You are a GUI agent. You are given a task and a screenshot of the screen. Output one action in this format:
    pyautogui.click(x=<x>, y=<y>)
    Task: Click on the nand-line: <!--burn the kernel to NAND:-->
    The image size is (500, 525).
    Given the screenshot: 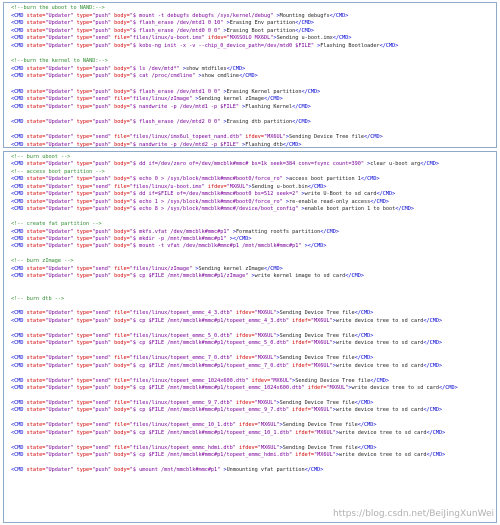 What is the action you would take?
    pyautogui.click(x=59, y=61)
    